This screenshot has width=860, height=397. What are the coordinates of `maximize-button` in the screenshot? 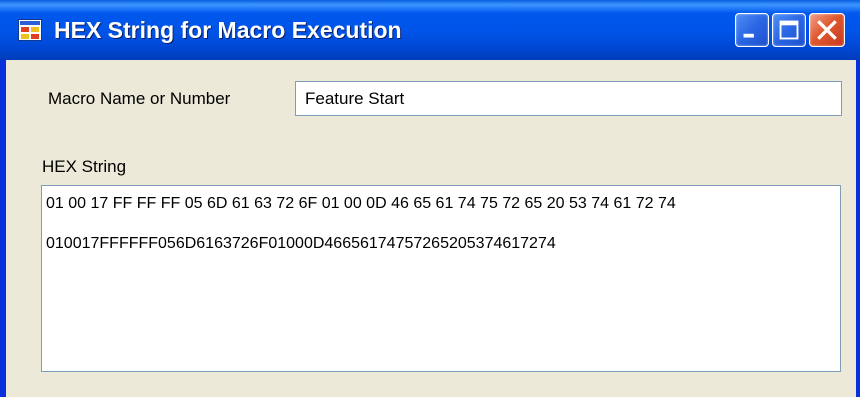 It's located at (789, 30).